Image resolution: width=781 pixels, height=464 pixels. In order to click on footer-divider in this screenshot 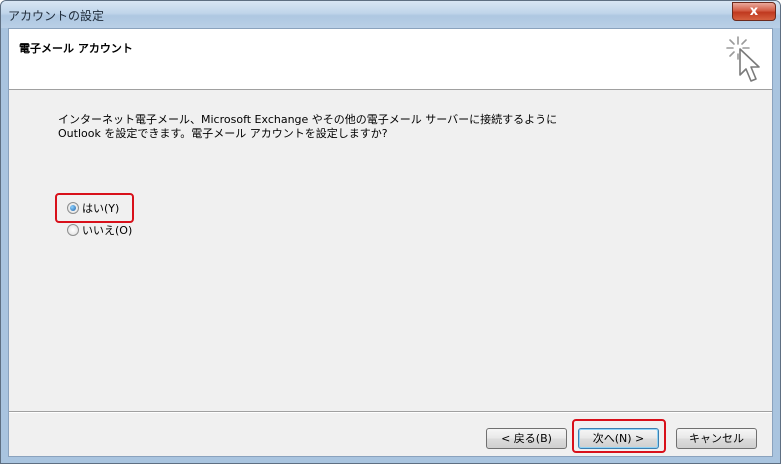, I will do `click(390, 412)`.